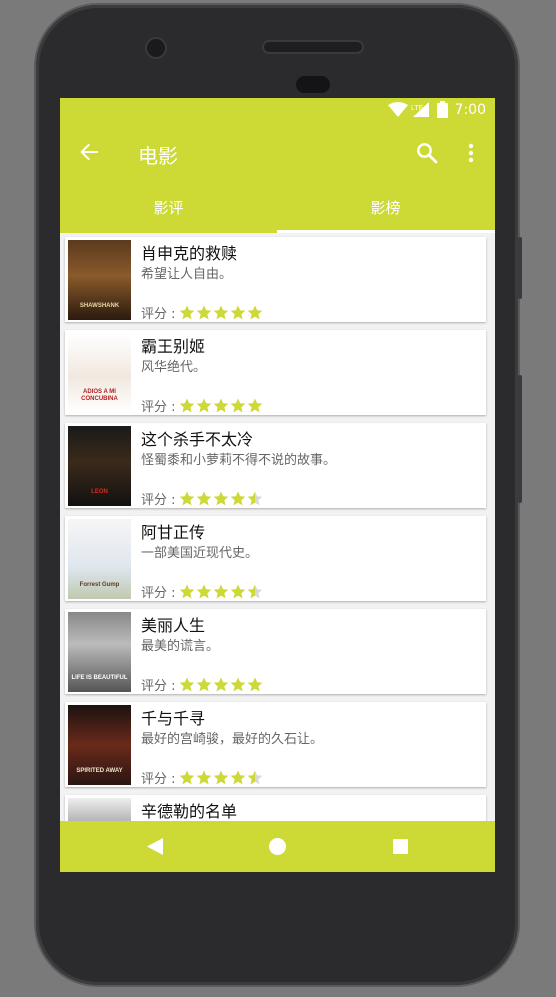 Image resolution: width=556 pixels, height=997 pixels. What do you see at coordinates (313, 47) in the screenshot?
I see `earpiece-speaker` at bounding box center [313, 47].